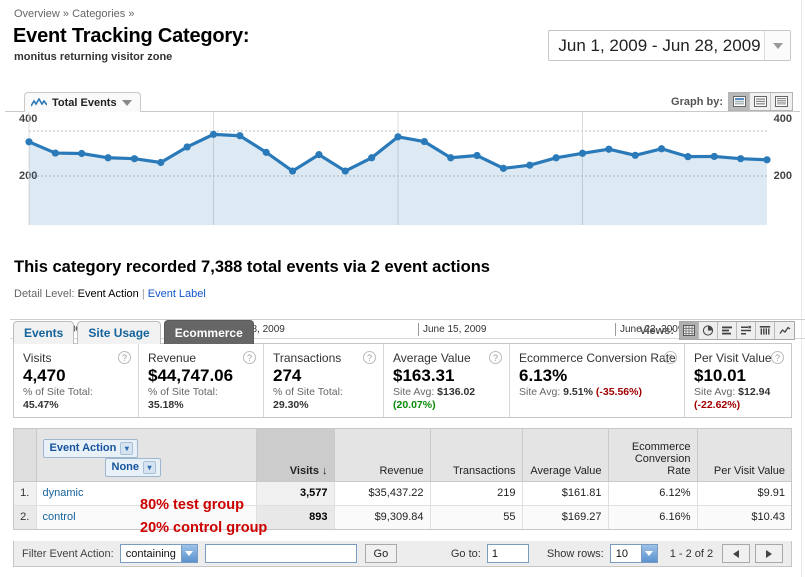 The image size is (805, 577). What do you see at coordinates (76, 380) in the screenshot?
I see `metric-card-visits: Visits? 4,470% of Site Total: 45.47%` at bounding box center [76, 380].